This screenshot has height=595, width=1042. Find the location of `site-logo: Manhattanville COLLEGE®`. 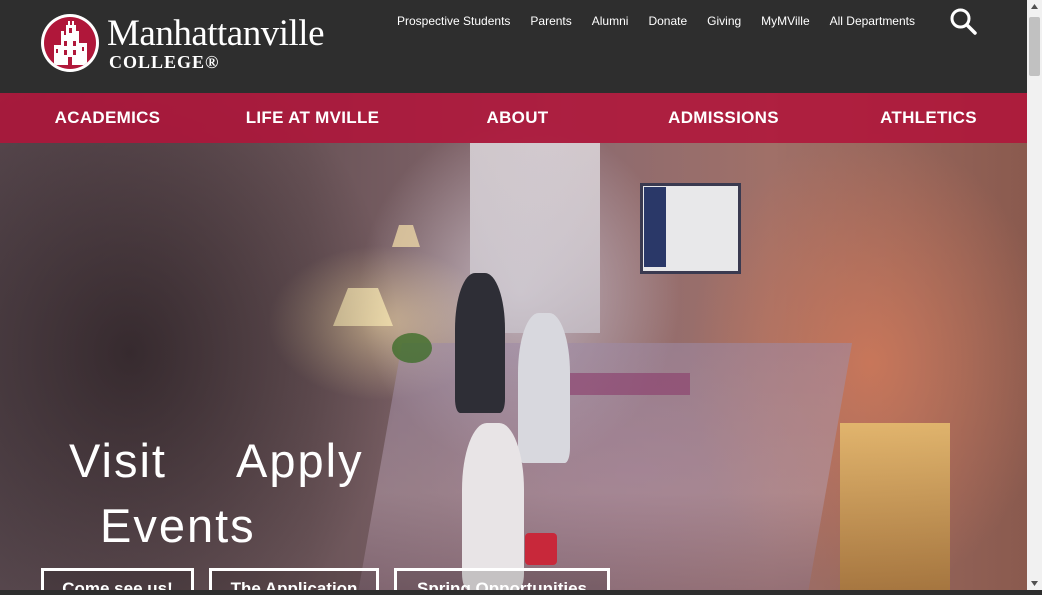

site-logo: Manhattanville COLLEGE® is located at coordinates (183, 42).